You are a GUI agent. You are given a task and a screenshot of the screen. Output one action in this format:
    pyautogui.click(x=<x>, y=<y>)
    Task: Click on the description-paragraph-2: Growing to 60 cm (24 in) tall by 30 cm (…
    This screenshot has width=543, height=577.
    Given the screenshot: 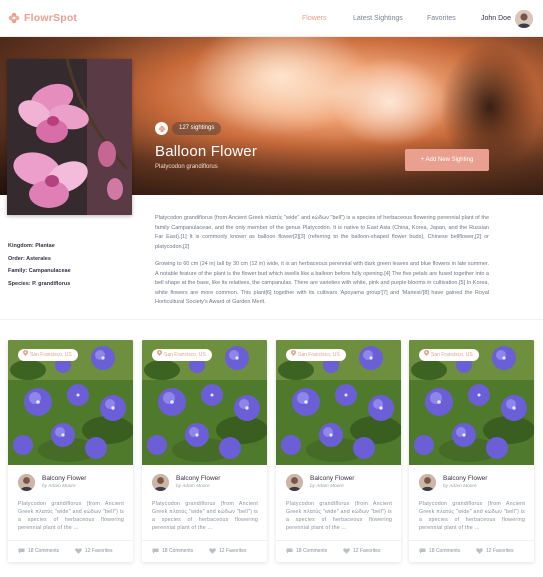 What is the action you would take?
    pyautogui.click(x=322, y=283)
    